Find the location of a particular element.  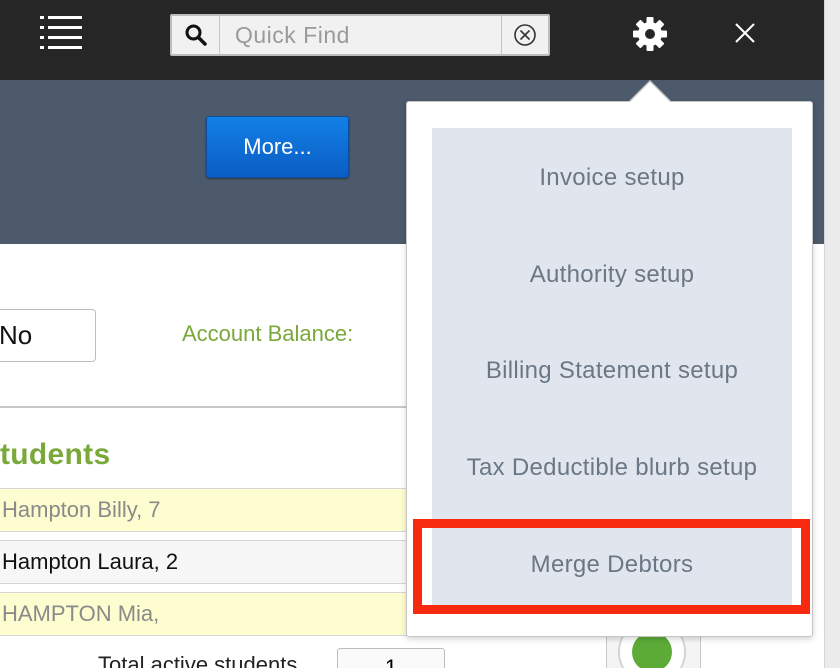

highlight-annotation is located at coordinates (611, 566).